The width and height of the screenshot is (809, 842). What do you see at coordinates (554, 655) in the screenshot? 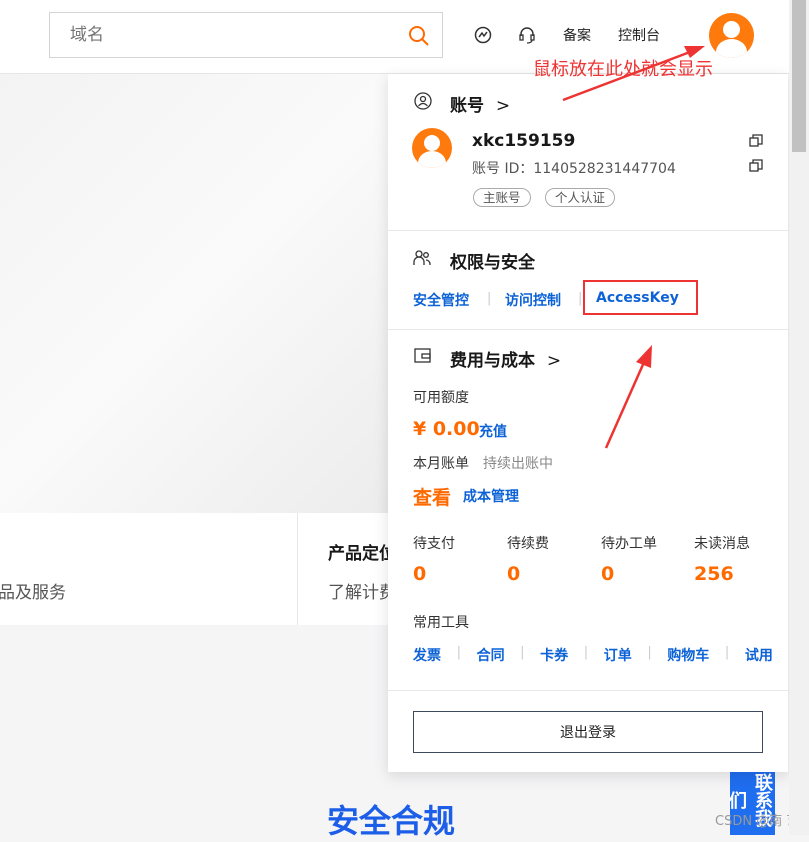
I see `coupon-link: 卡券` at bounding box center [554, 655].